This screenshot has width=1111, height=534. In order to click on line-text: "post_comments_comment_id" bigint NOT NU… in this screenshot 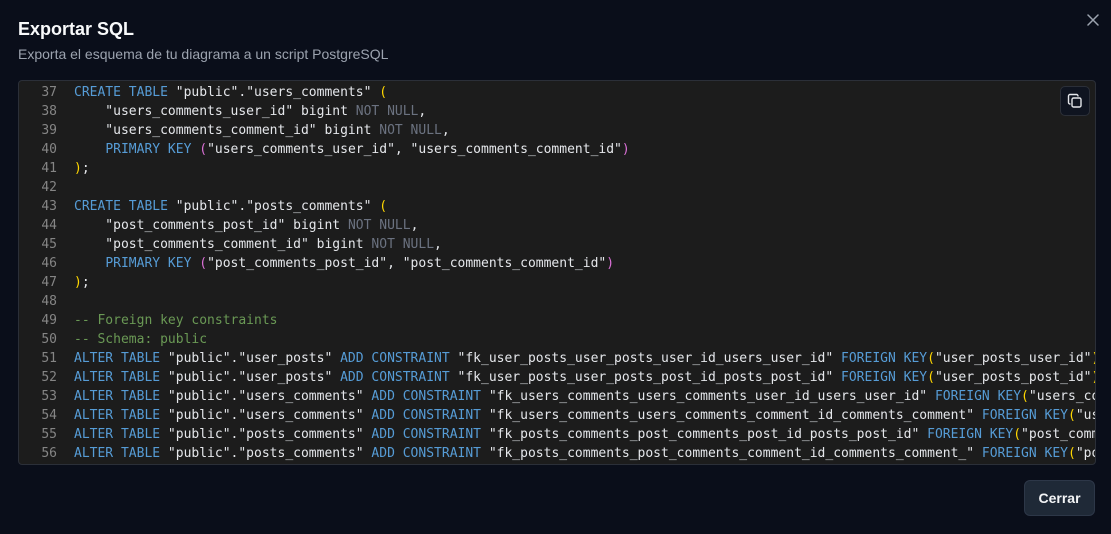, I will do `click(258, 244)`.